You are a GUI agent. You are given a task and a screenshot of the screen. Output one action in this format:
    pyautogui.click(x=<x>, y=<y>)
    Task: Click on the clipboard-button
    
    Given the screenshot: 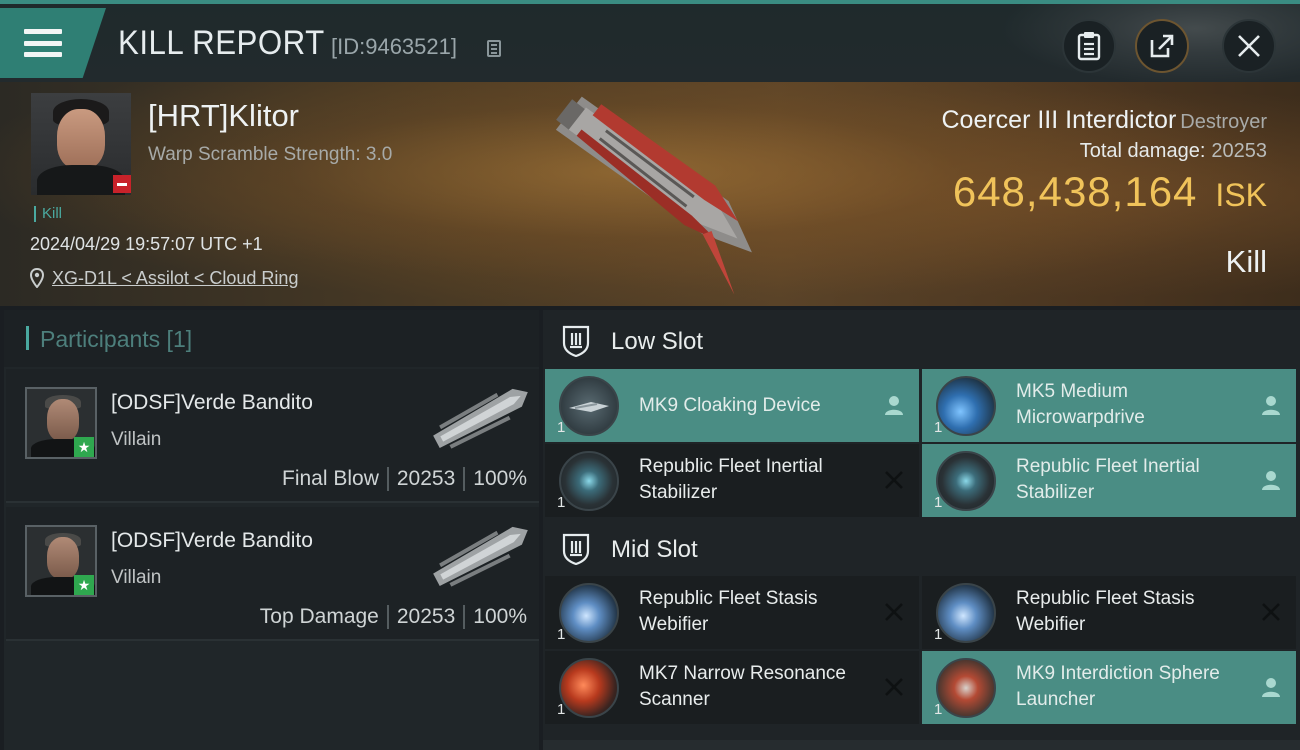 What is the action you would take?
    pyautogui.click(x=1089, y=46)
    